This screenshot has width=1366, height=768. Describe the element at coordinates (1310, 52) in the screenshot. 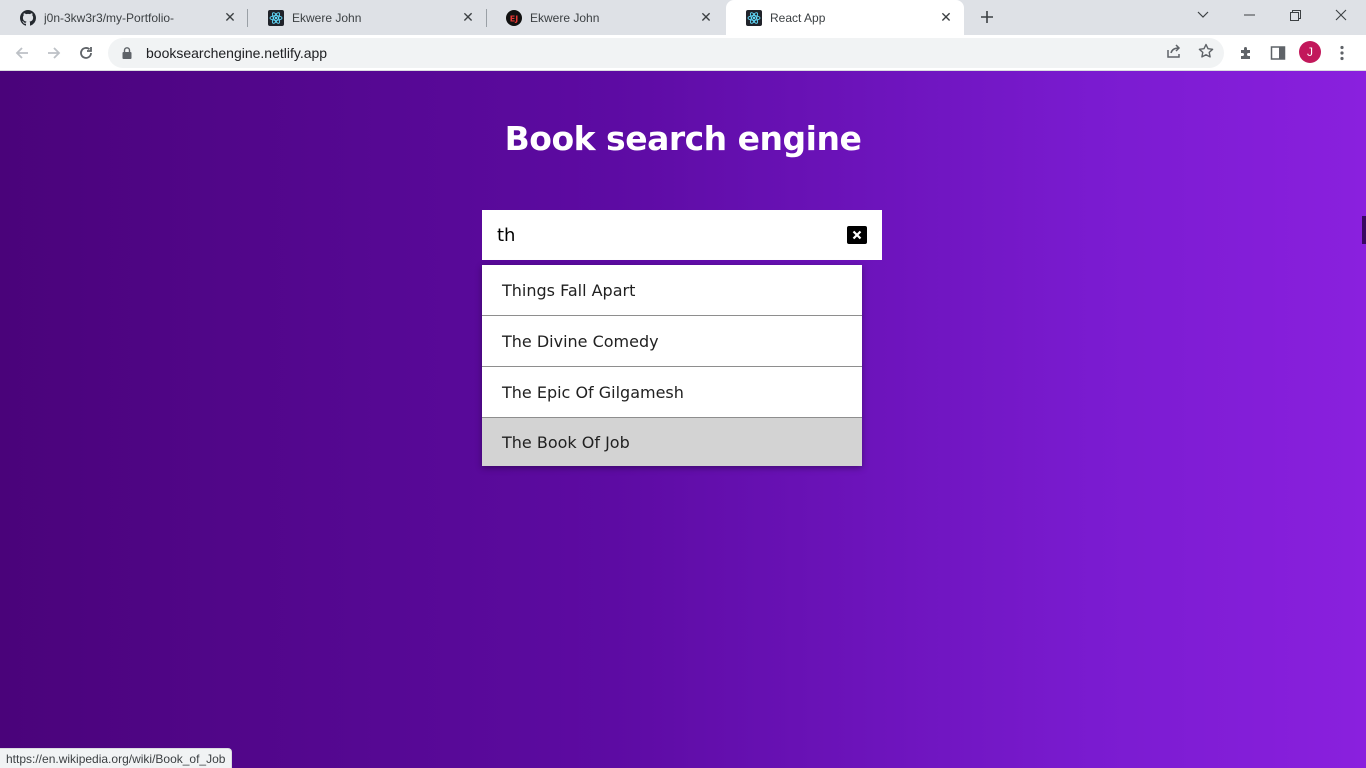

I see `profile-avatar: J` at that location.